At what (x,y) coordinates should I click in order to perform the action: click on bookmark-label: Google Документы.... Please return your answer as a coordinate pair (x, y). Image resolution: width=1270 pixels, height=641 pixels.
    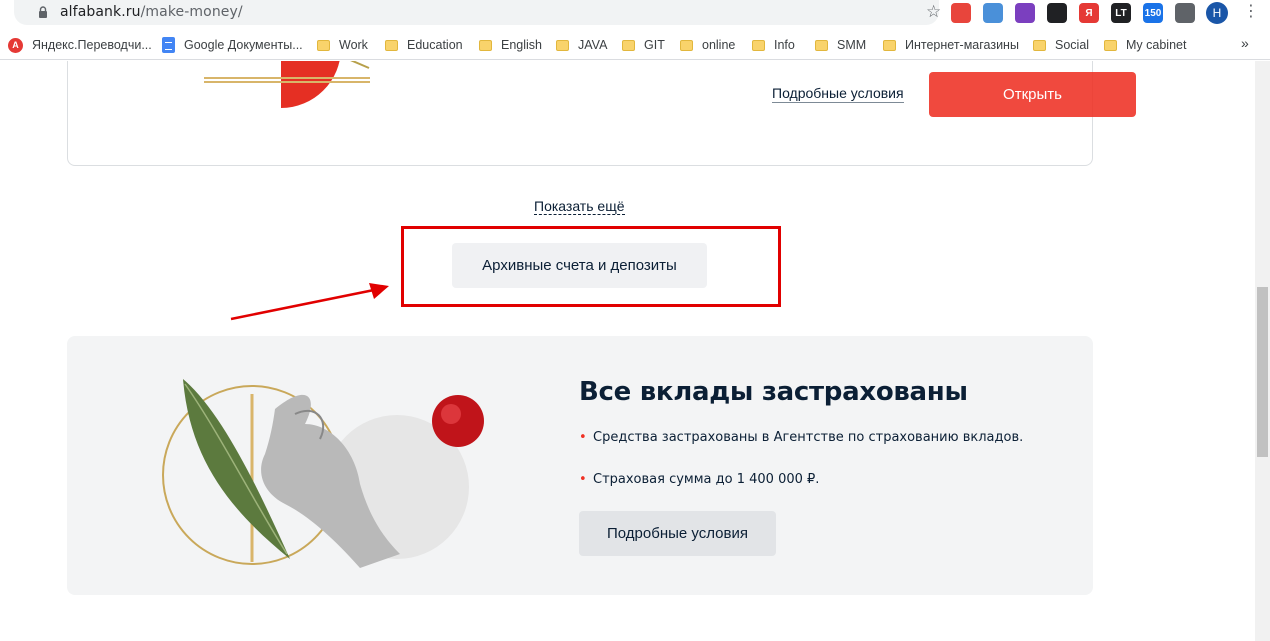
    Looking at the image, I should click on (243, 45).